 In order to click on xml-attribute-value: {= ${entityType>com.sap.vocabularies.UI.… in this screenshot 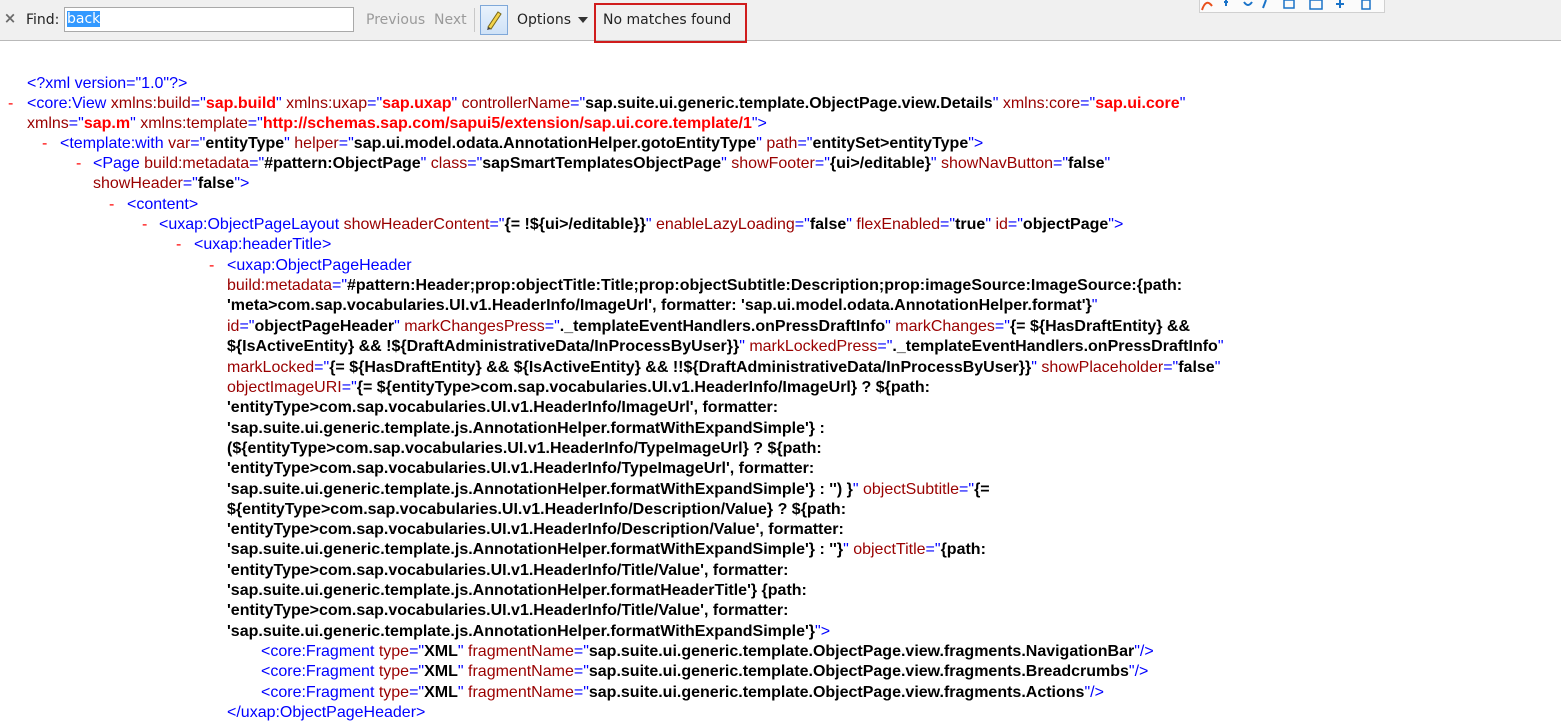, I will do `click(643, 387)`.